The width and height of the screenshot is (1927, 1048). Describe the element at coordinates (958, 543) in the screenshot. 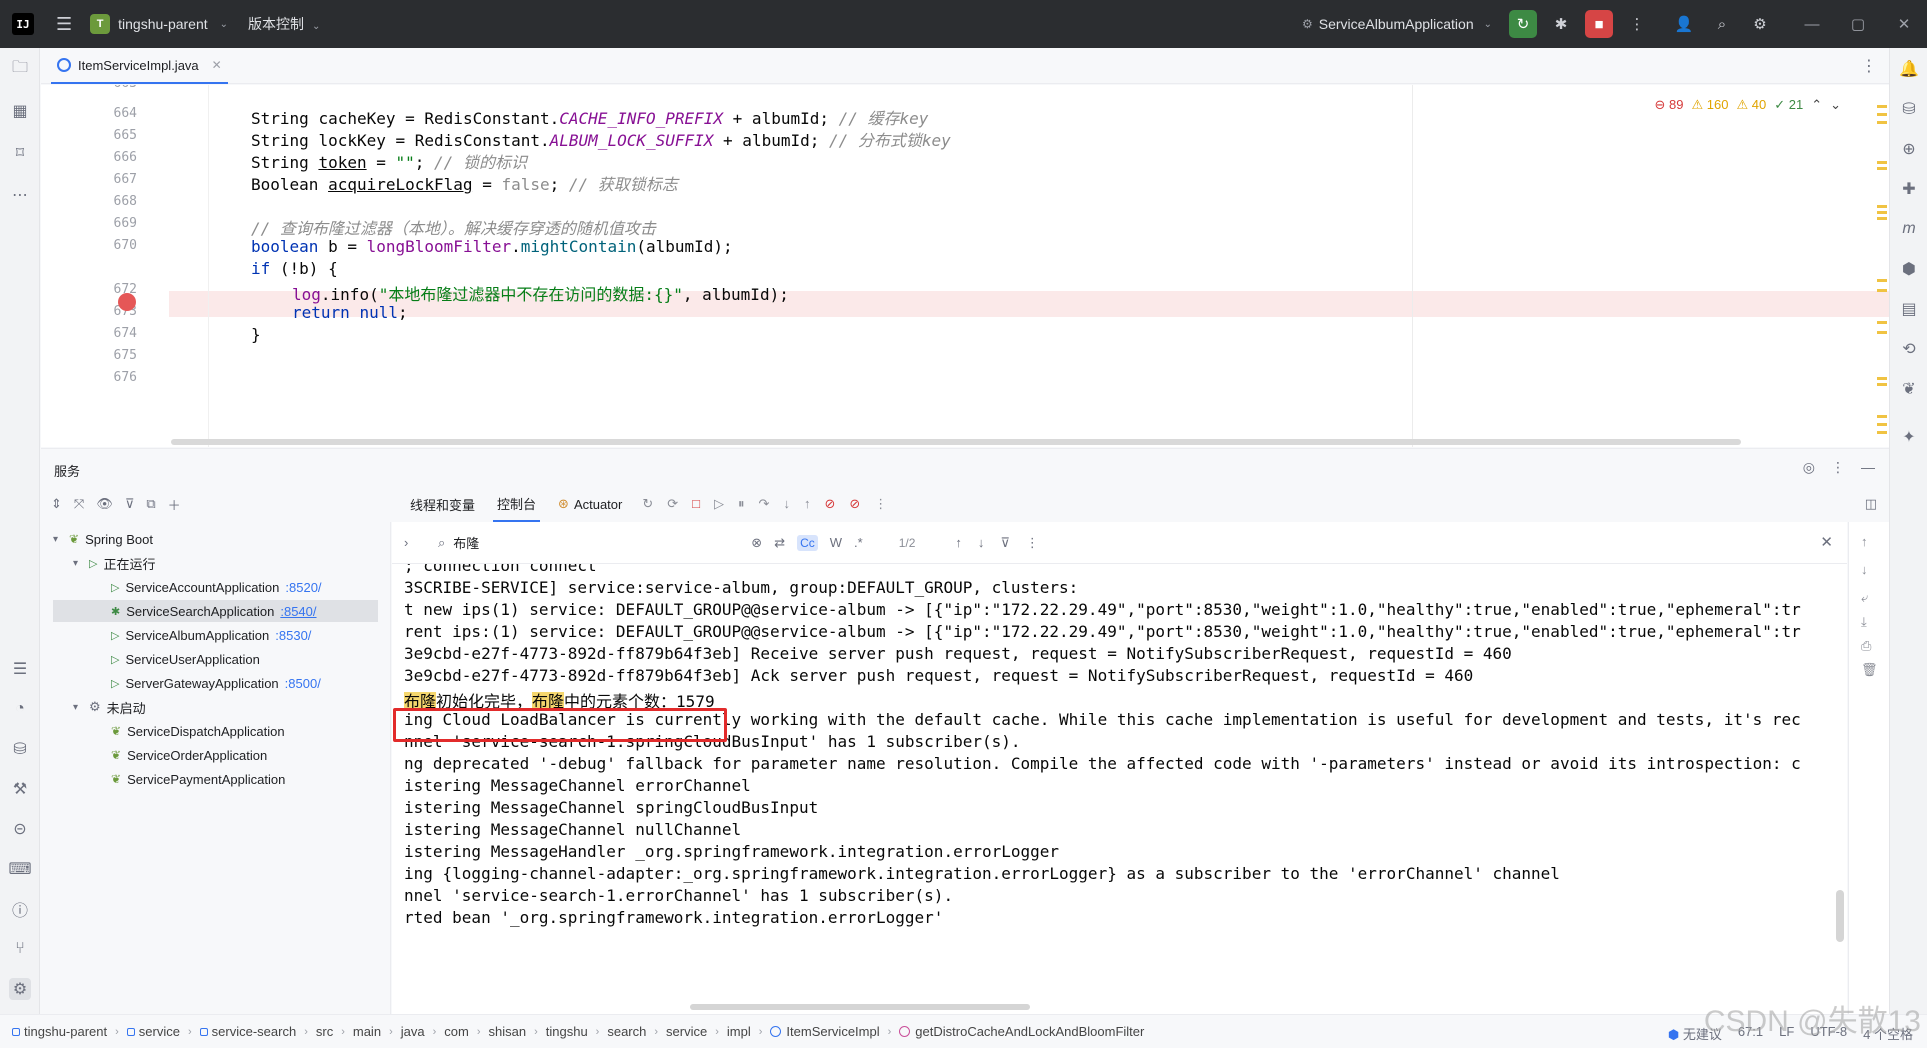

I see `previous-match-icon: ↑` at that location.